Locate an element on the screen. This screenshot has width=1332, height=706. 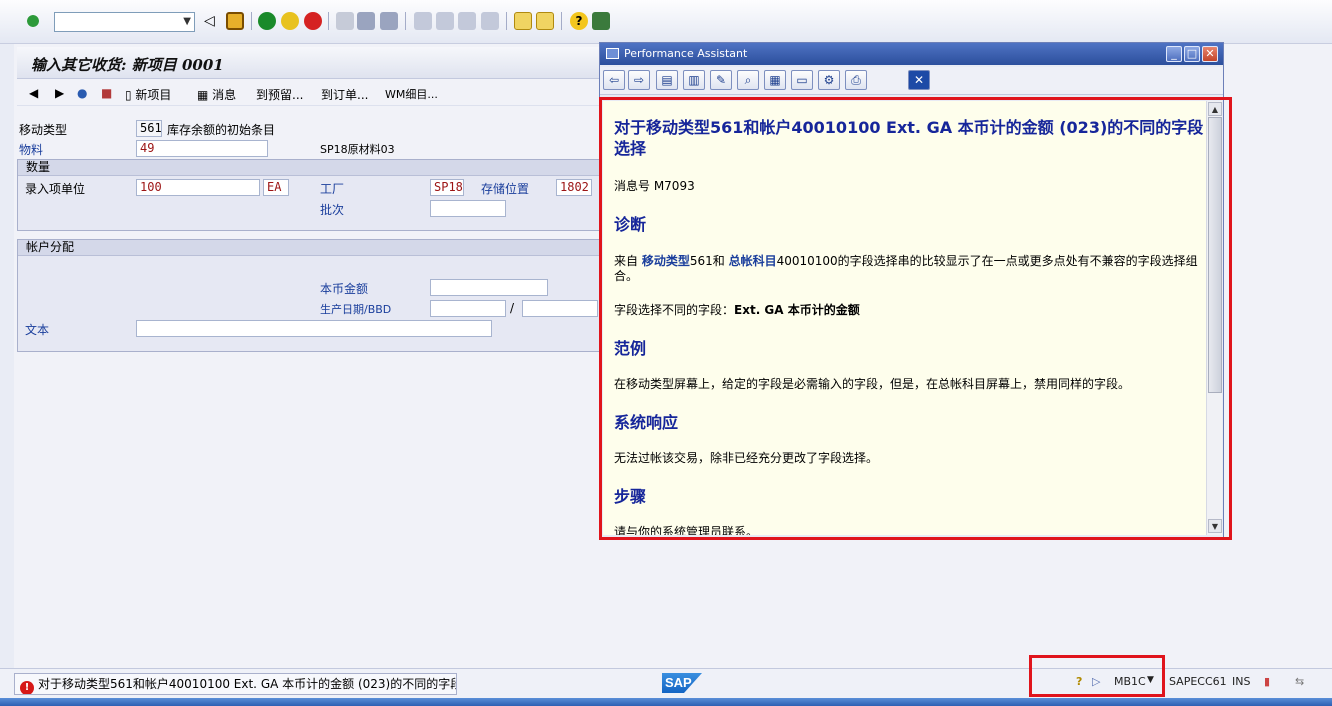
pa-toolbar: ⇦ ⇨ ▤ ▥ ✎ ⌕ ▦ ▭ ⚙ ⎙ ✕ is located at coordinates (911, 81).